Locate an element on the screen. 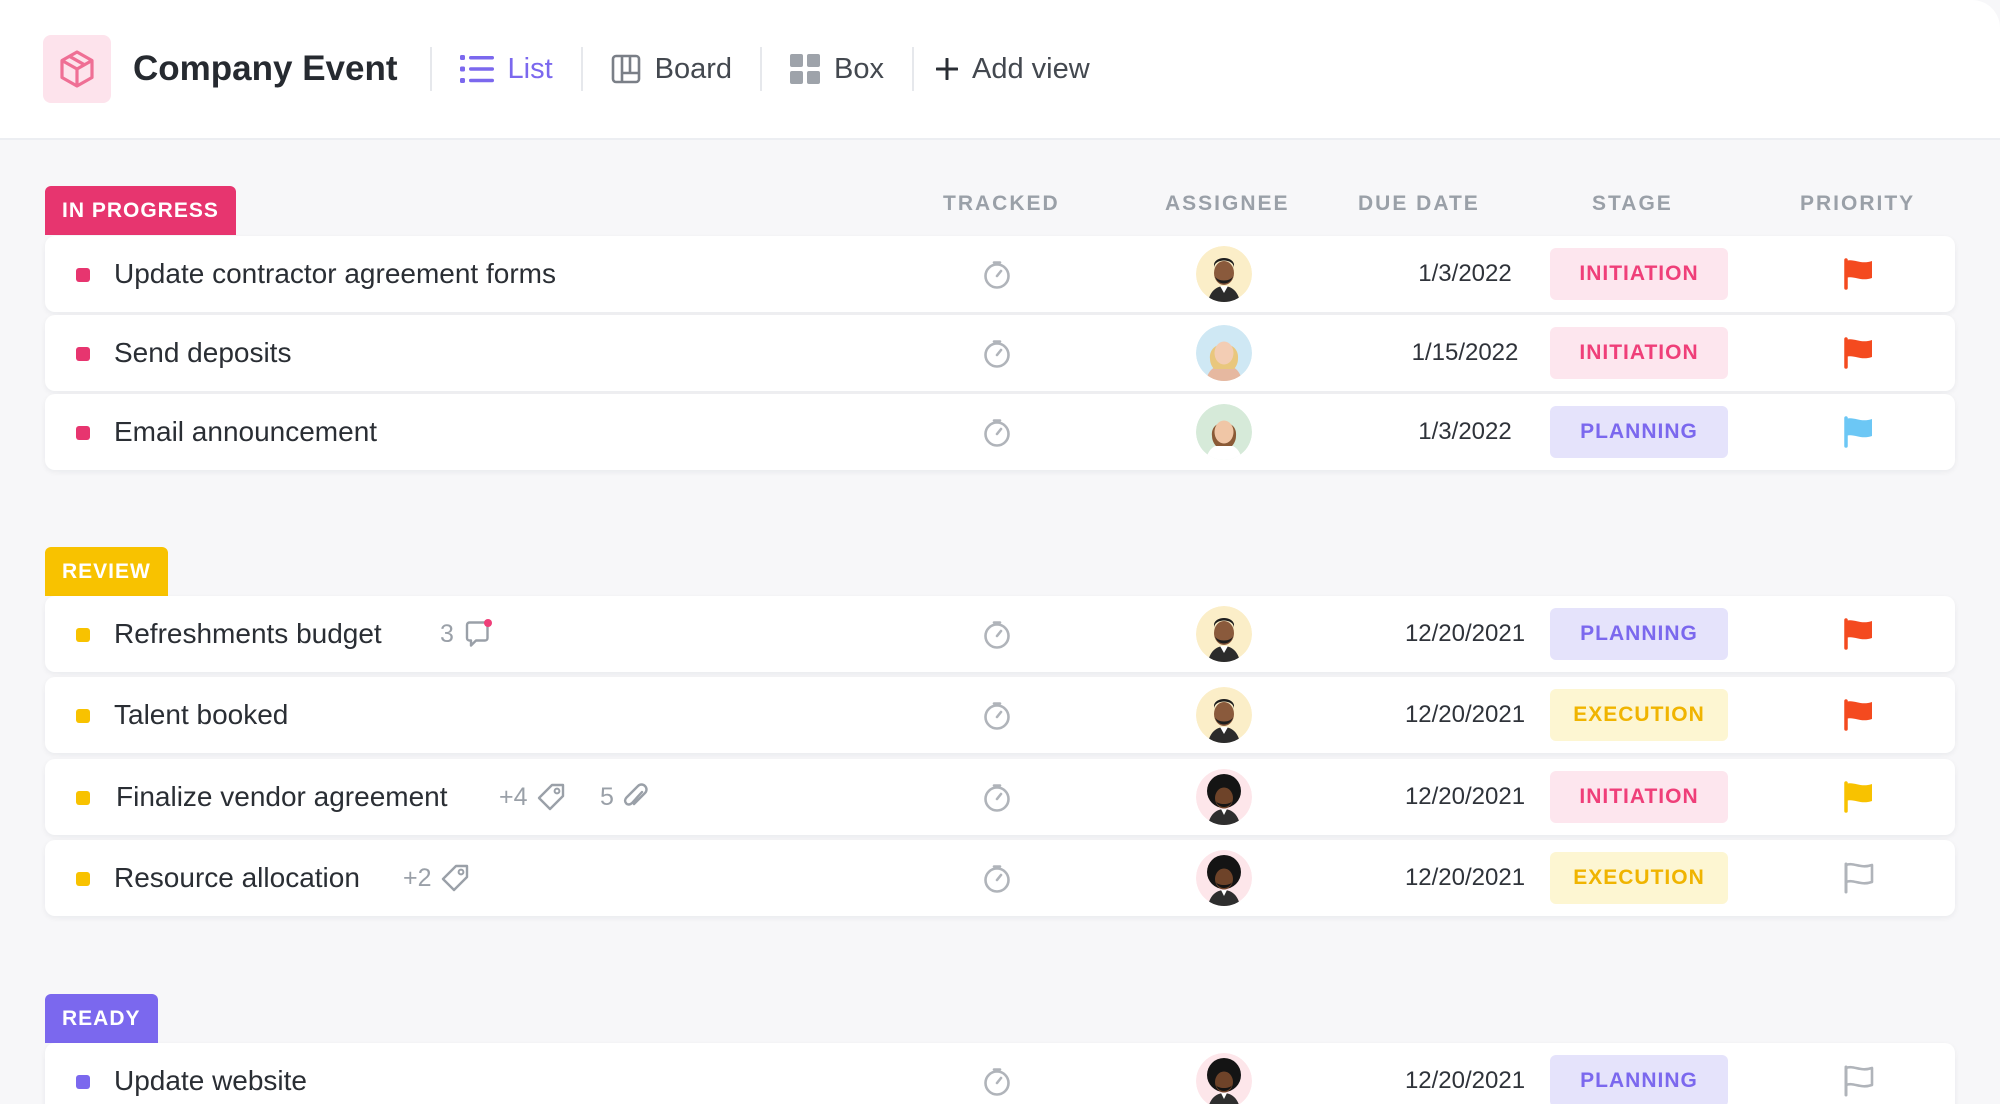 This screenshot has height=1104, width=2000. column-header-due-date: DUE DATE is located at coordinates (1419, 204).